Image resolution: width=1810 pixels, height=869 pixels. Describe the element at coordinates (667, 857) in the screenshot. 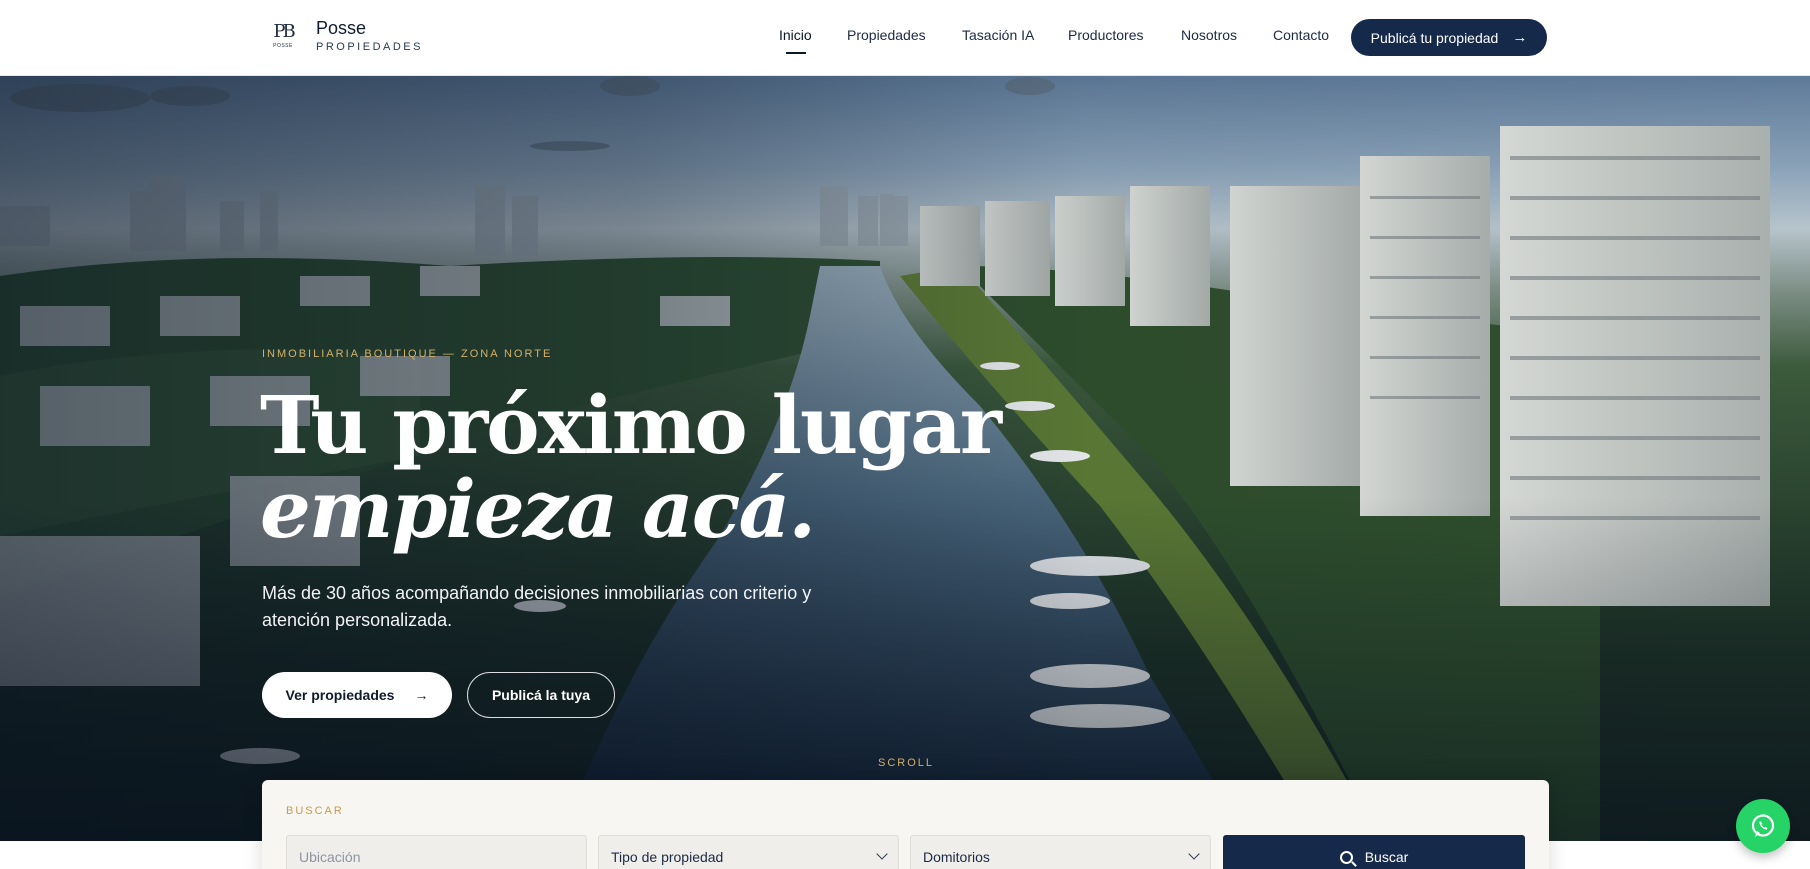

I see `property-type-value: Tipo de propiedad` at that location.